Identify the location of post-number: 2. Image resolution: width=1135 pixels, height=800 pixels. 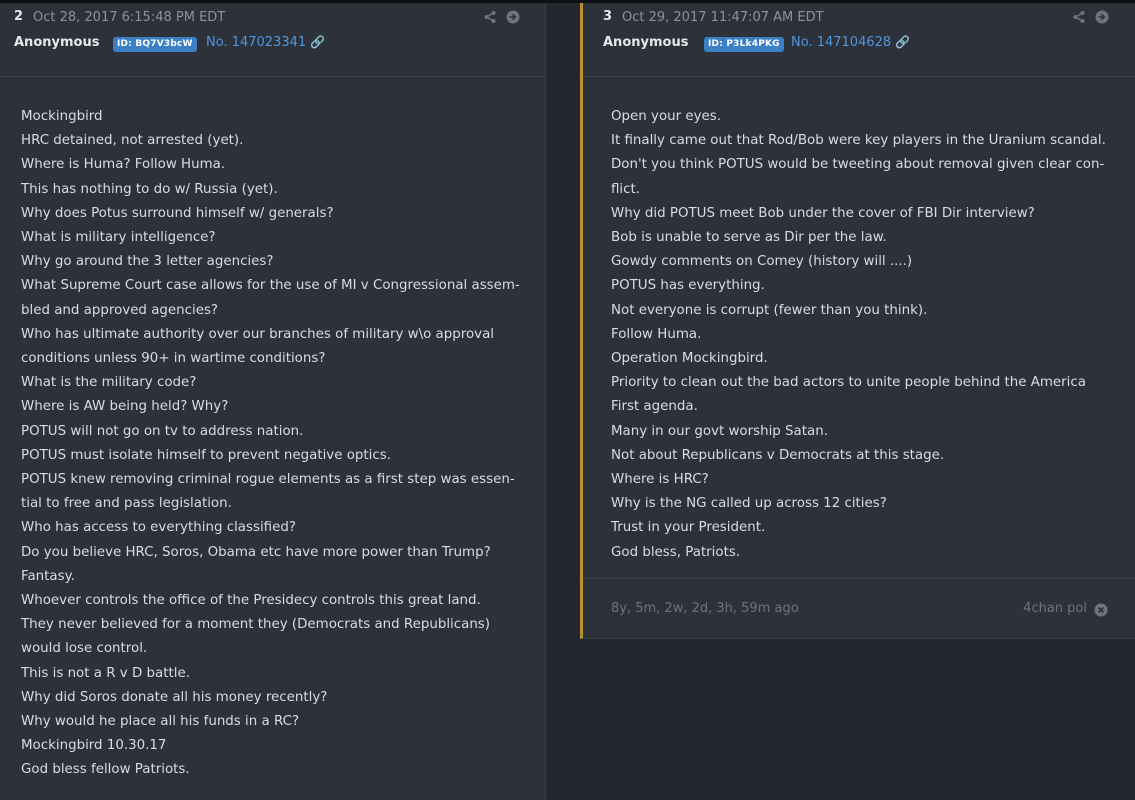
(19, 16).